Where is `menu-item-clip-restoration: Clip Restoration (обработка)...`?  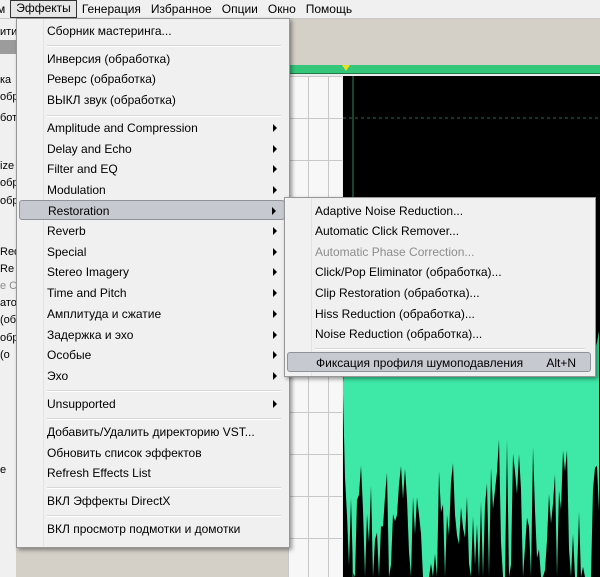 menu-item-clip-restoration: Clip Restoration (обработка)... is located at coordinates (439, 293).